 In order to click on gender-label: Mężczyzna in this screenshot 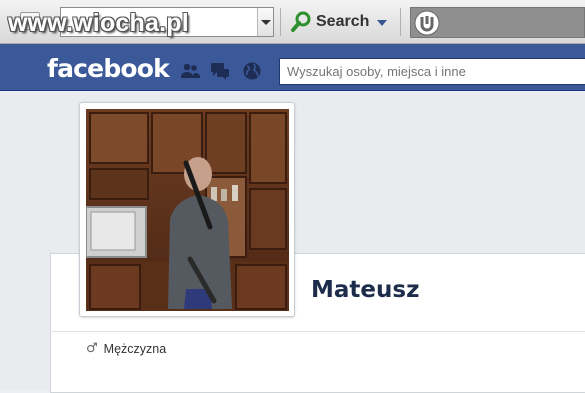, I will do `click(135, 348)`.